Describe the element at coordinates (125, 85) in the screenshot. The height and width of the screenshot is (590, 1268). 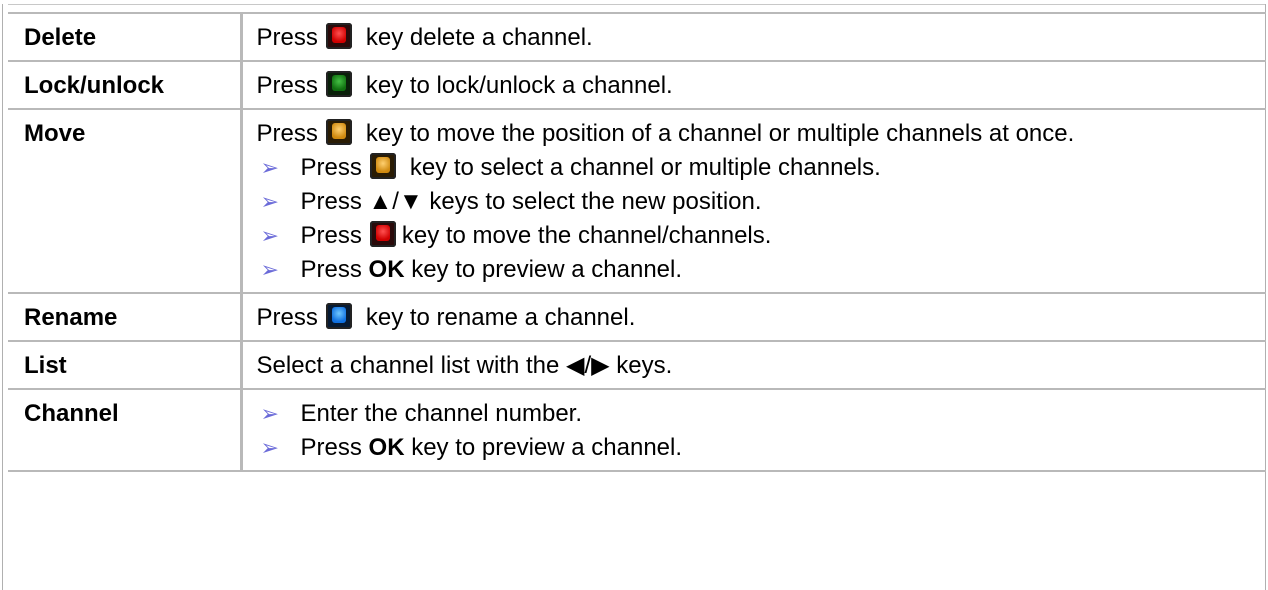
I see `row-label-lock: Lock/unlock` at that location.